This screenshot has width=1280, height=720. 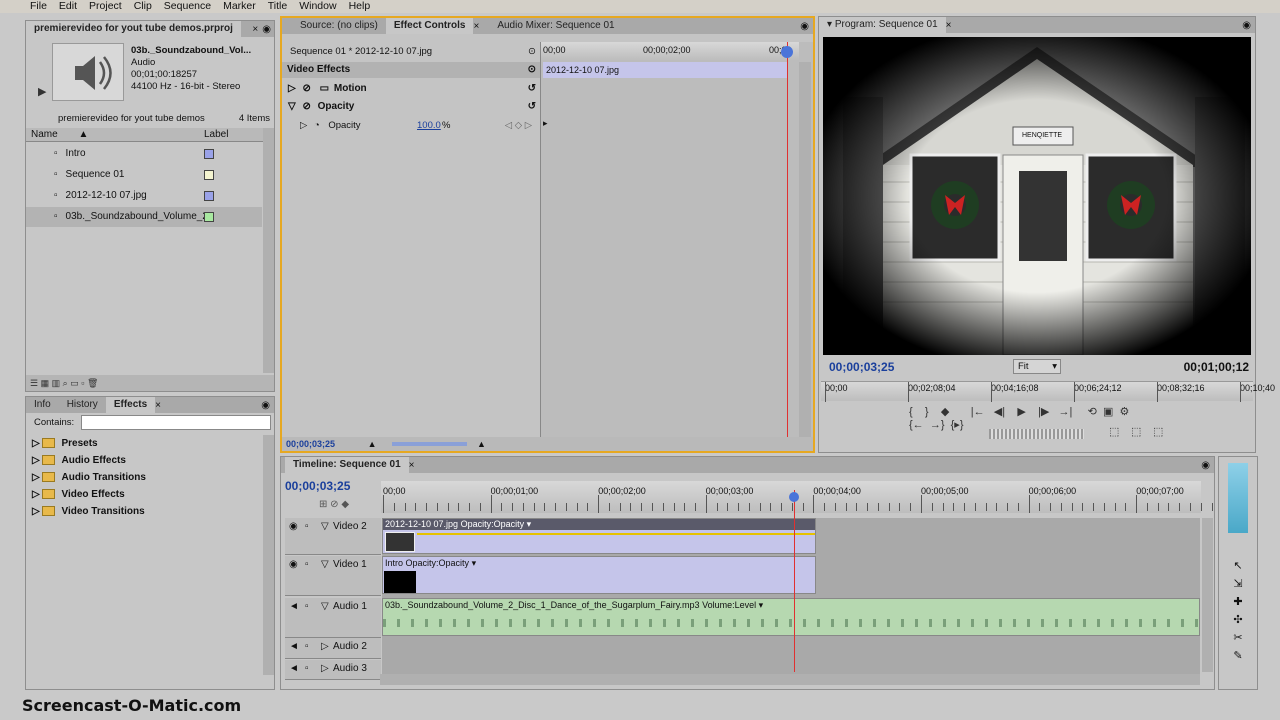 What do you see at coordinates (1037, 366) in the screenshot?
I see `fit-dropdown: Fit ▾` at bounding box center [1037, 366].